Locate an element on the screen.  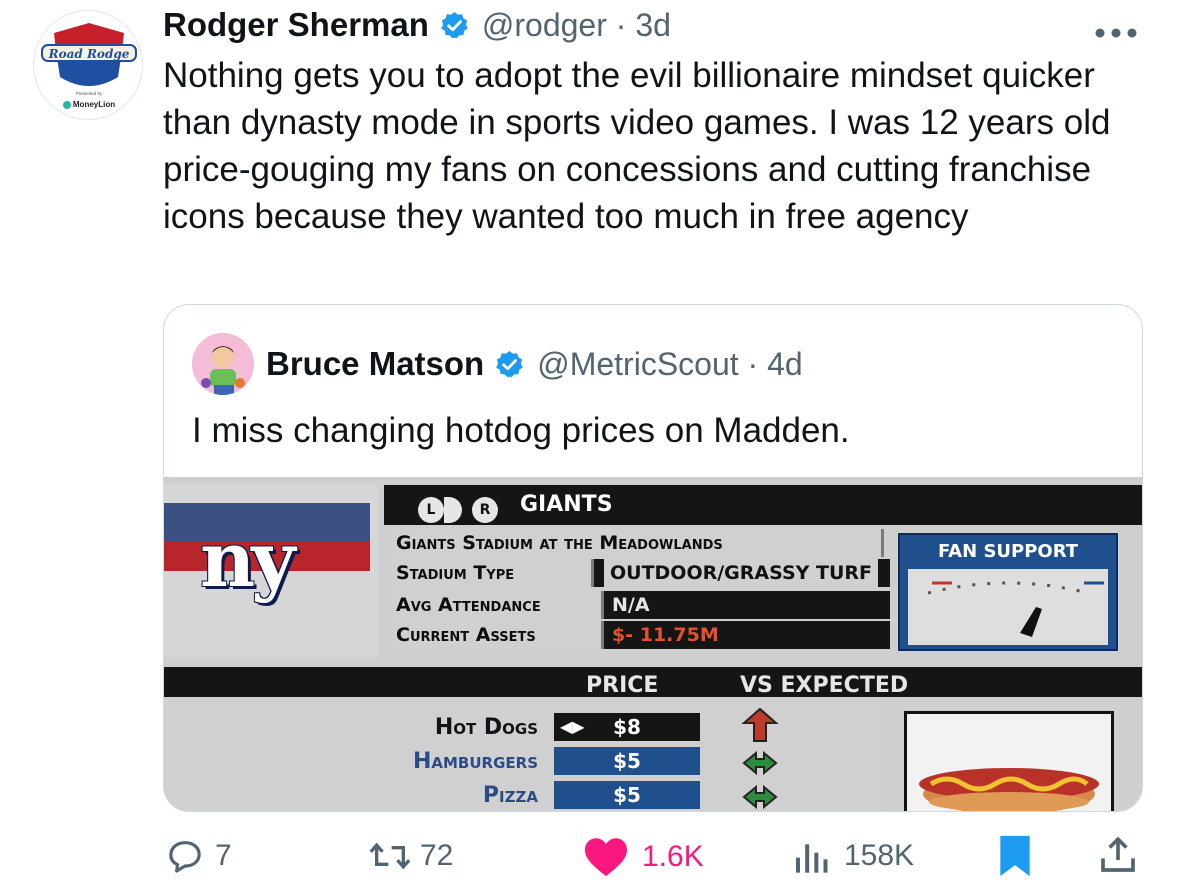
quoted-tweet-text: I miss changing hotdog prices on Madden. is located at coordinates (521, 430).